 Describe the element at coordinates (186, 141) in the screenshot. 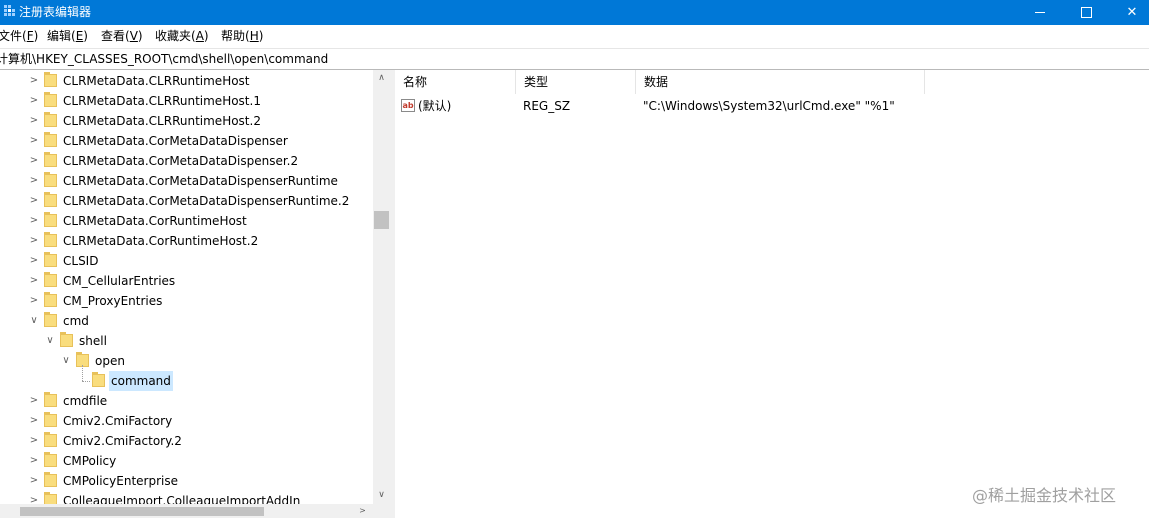

I see `tree-item-clrmetadata-cormetadatadispenser: > CLRMetaData.CorMetaDataDispenser` at that location.